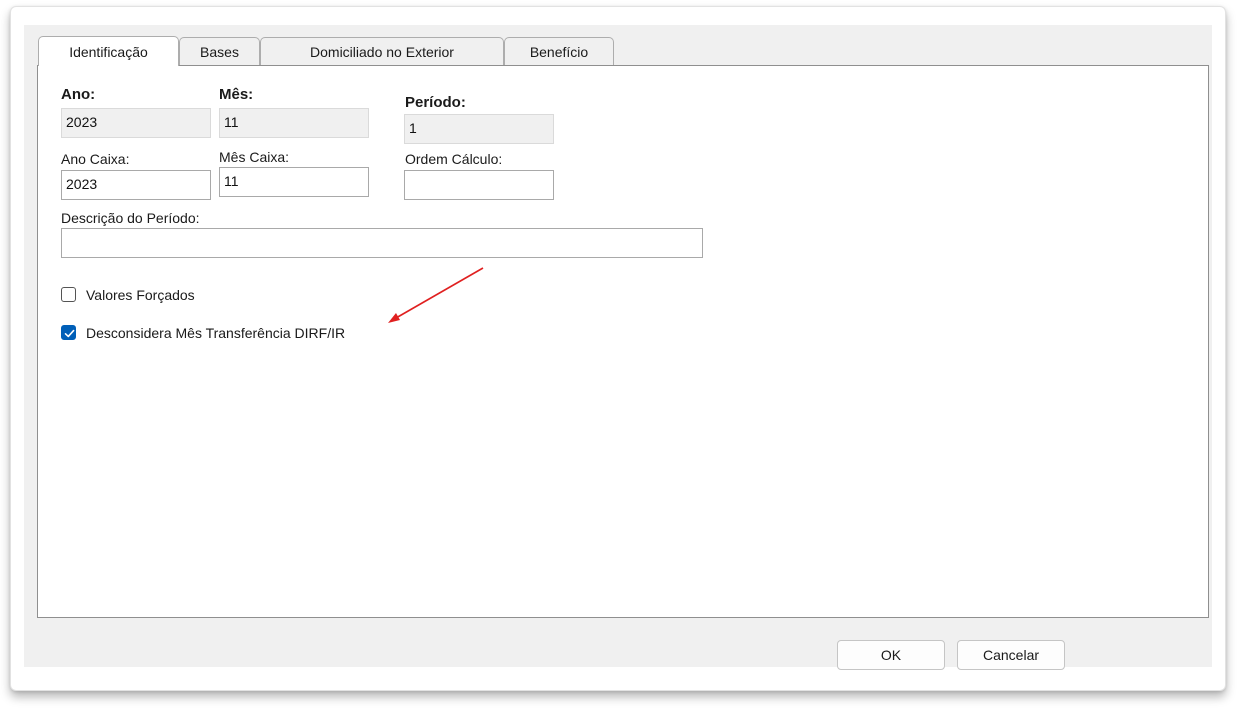  What do you see at coordinates (436, 295) in the screenshot?
I see `annotation-arrow-icon` at bounding box center [436, 295].